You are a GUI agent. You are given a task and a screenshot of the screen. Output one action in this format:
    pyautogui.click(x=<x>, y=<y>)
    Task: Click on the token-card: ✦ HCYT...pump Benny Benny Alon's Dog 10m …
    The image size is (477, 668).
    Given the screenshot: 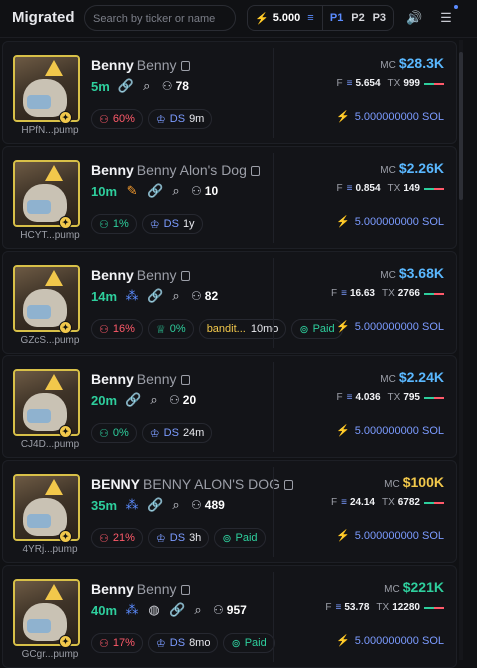 What is the action you would take?
    pyautogui.click(x=229, y=197)
    